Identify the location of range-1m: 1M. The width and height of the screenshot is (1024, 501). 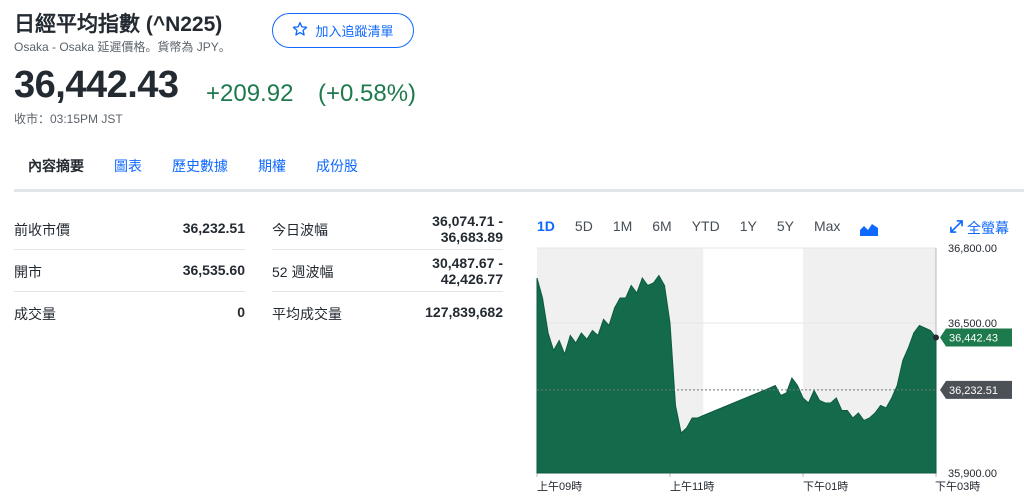
(622, 226).